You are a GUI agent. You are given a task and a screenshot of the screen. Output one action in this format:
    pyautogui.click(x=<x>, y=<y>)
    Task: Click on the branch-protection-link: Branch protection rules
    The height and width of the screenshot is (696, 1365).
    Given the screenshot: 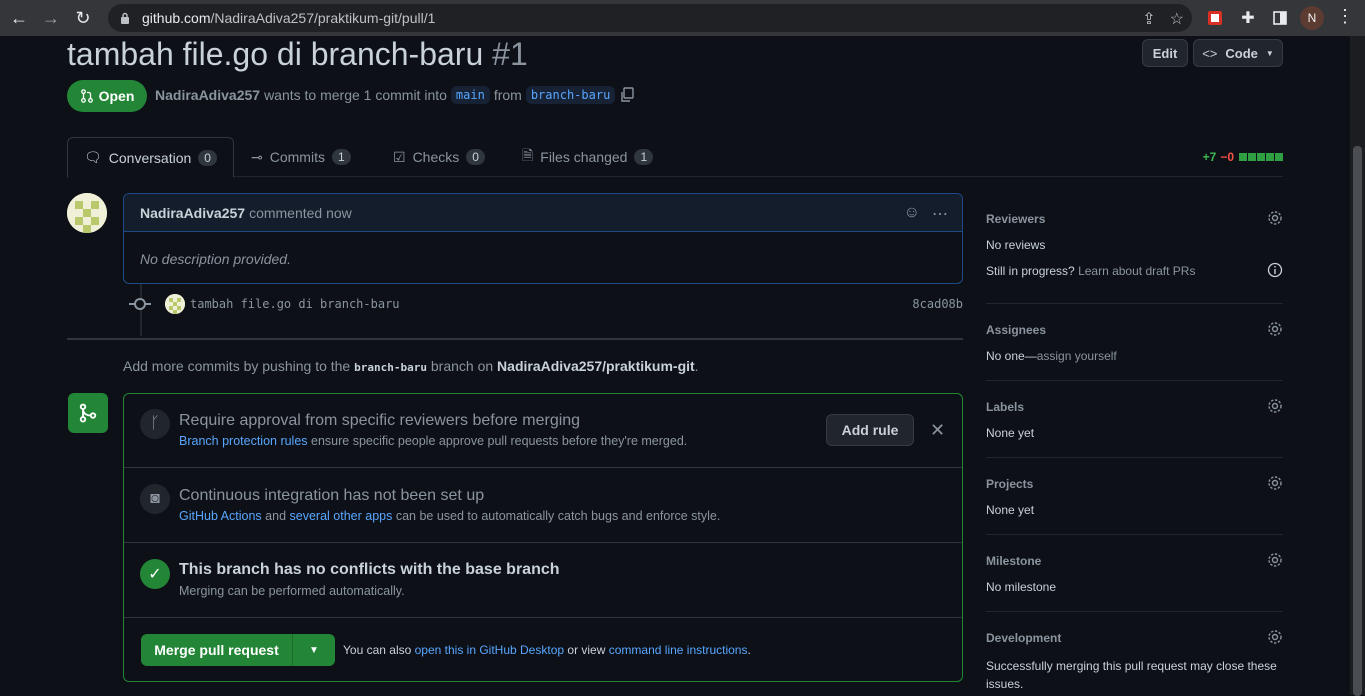 What is the action you would take?
    pyautogui.click(x=243, y=441)
    